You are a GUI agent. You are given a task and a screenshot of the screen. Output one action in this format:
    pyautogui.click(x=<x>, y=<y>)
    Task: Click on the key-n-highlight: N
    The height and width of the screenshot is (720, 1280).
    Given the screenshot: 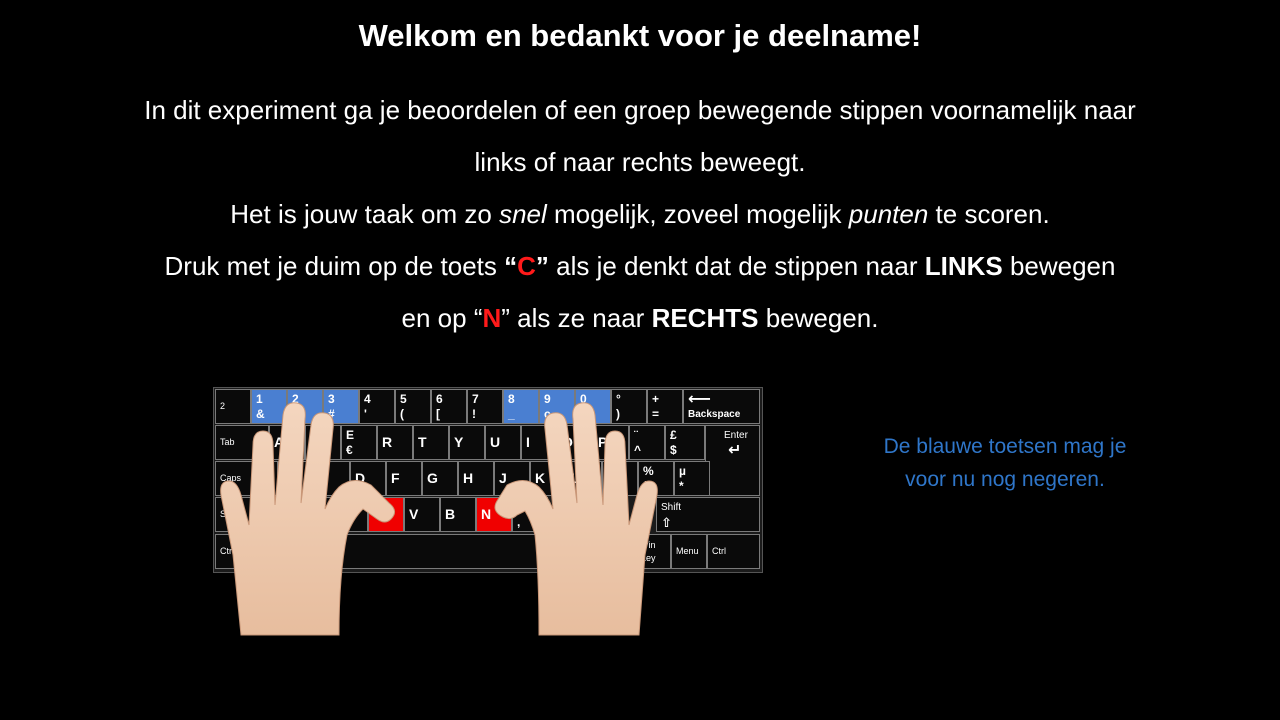 What is the action you would take?
    pyautogui.click(x=492, y=318)
    